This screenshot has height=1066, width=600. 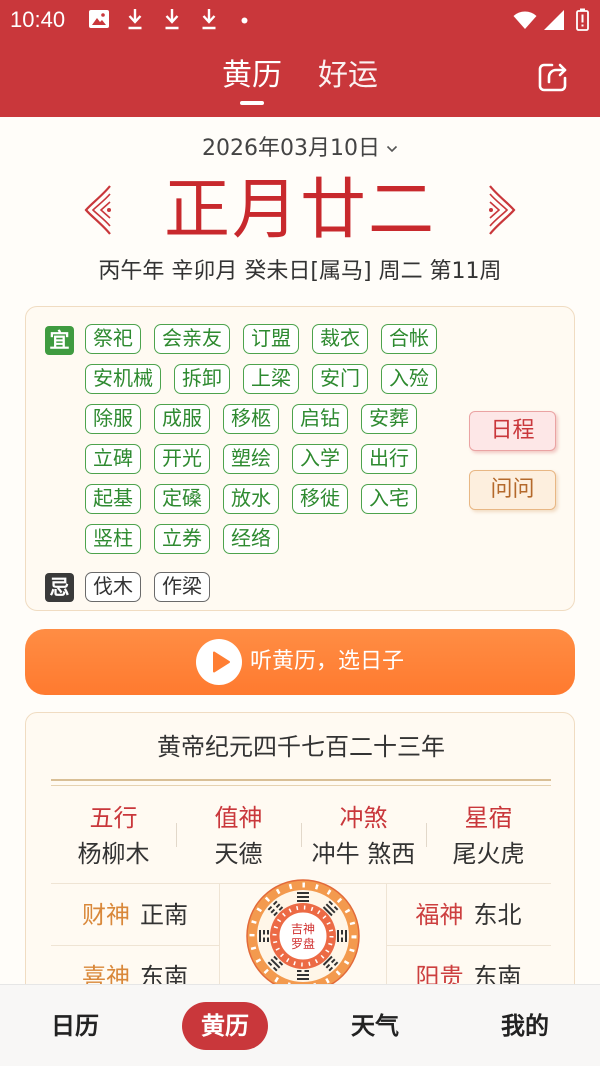 I want to click on yi-item: 上梁, so click(x=271, y=379).